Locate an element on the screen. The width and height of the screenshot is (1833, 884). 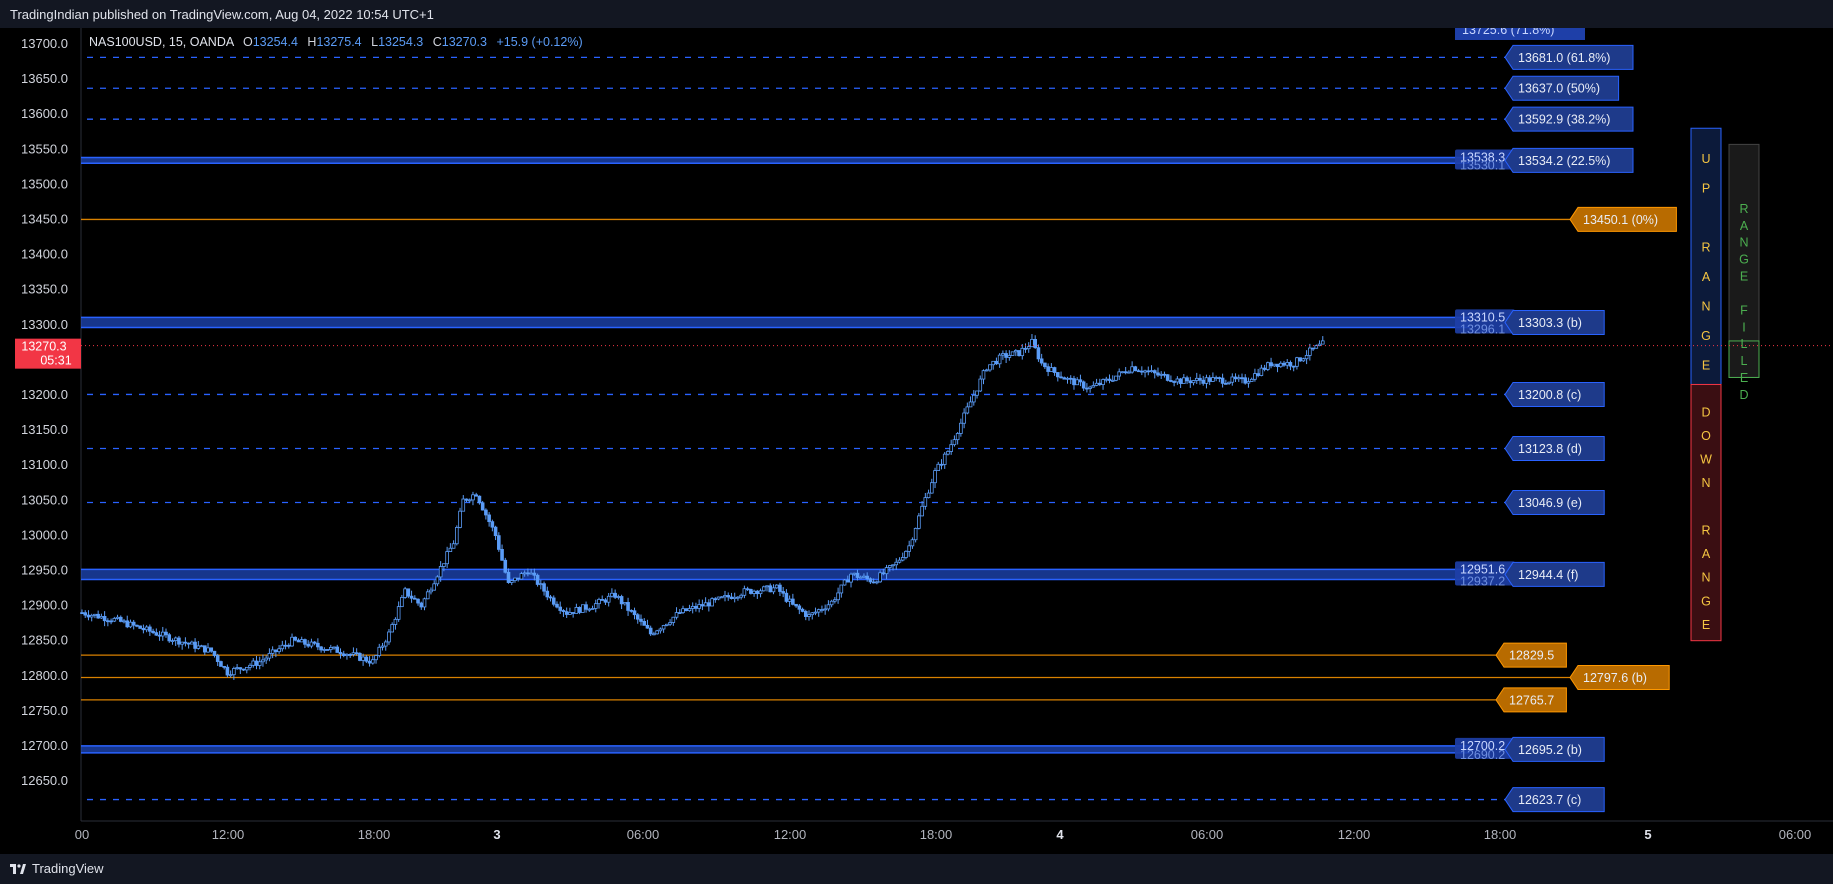
level-side-lower: 12690.2 is located at coordinates (1482, 755).